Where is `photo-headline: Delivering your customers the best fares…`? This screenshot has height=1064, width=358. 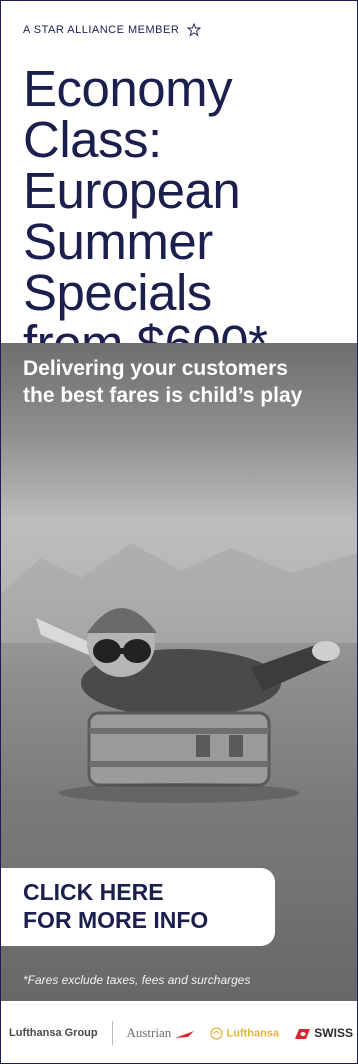
photo-headline: Delivering your customers the best fares… is located at coordinates (188, 382).